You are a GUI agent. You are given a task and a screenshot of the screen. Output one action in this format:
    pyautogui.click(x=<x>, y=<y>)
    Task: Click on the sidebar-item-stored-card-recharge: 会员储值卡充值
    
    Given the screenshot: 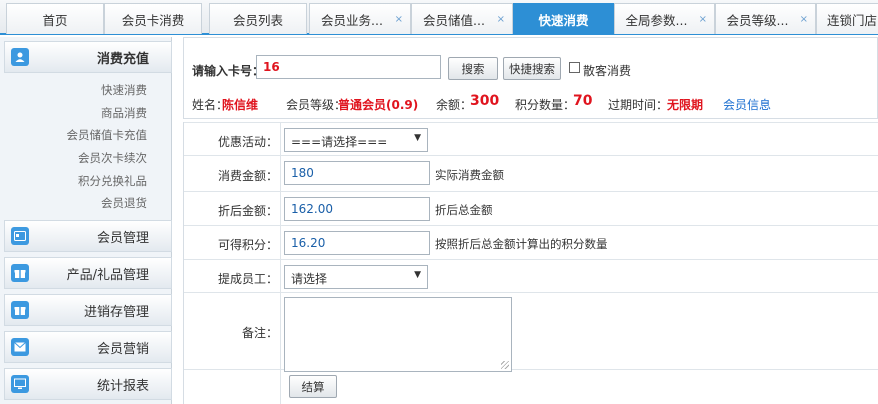 What is the action you would take?
    pyautogui.click(x=107, y=135)
    